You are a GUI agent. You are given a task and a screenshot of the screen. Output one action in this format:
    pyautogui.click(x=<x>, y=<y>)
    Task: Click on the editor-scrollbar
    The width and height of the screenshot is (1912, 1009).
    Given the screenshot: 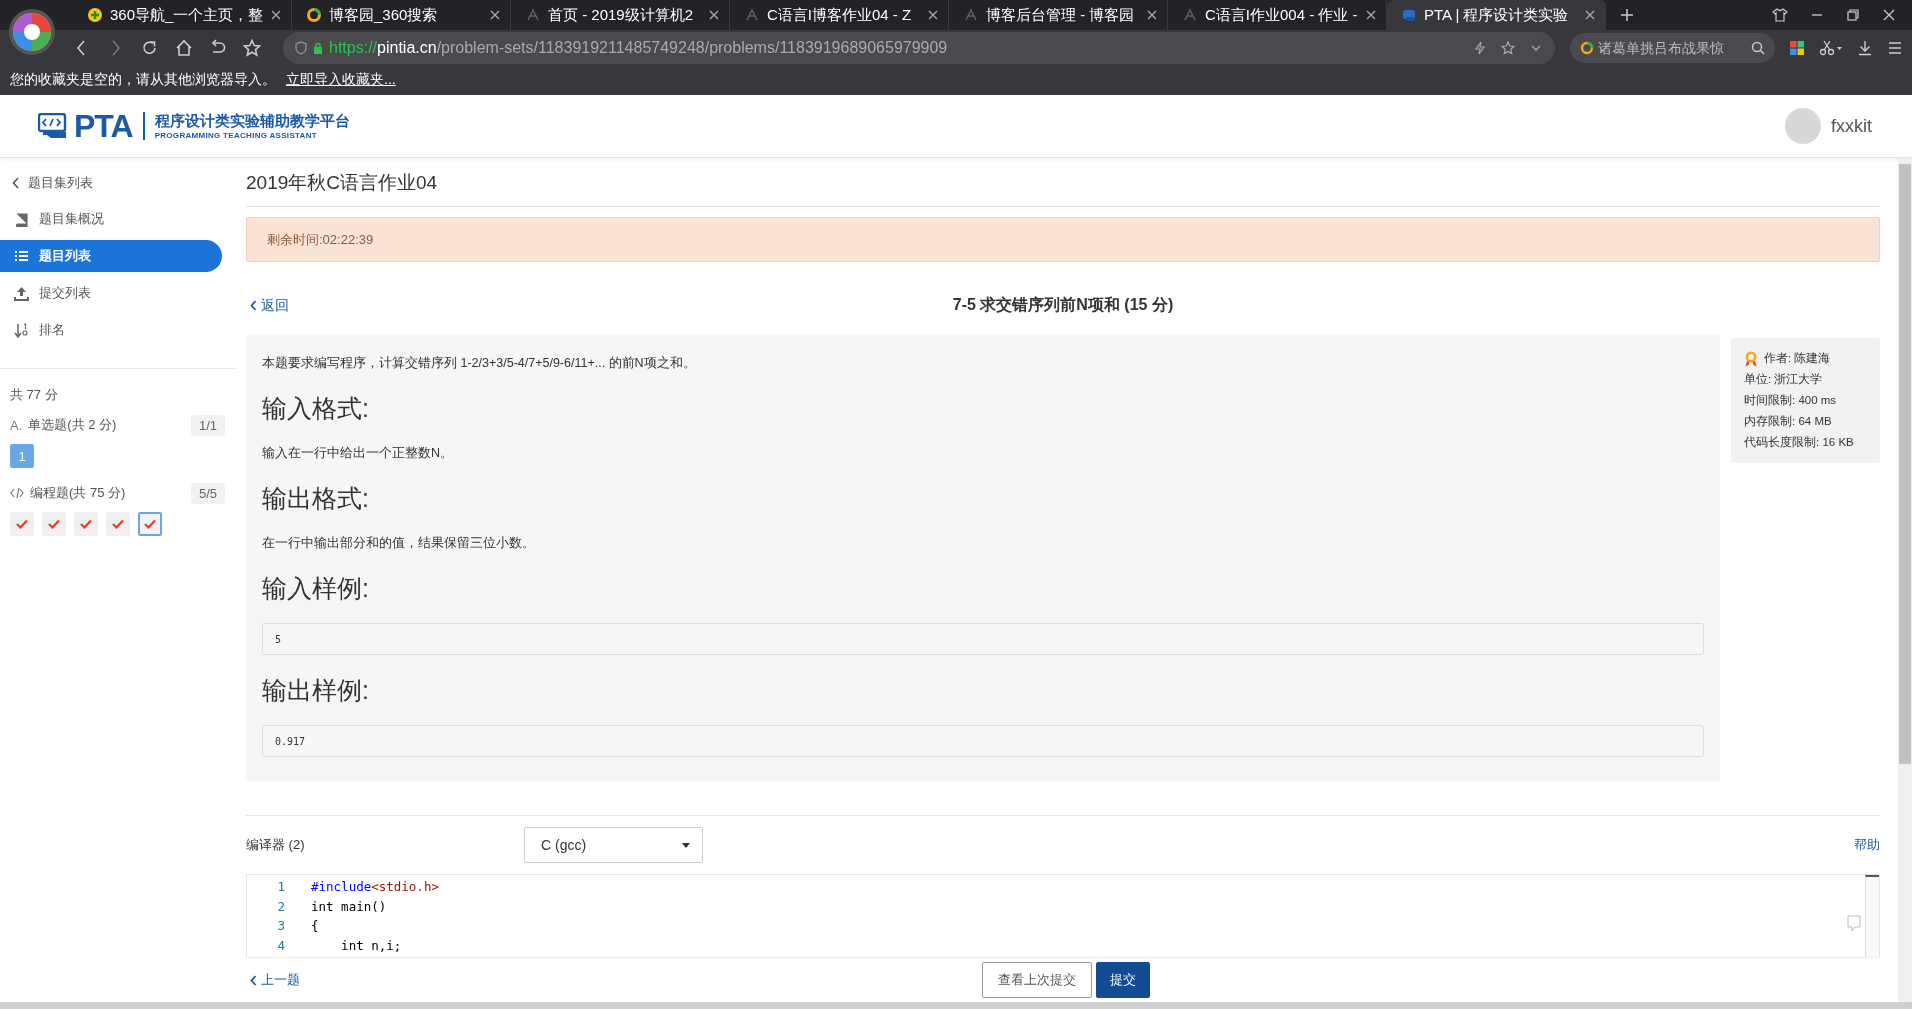 What is the action you would take?
    pyautogui.click(x=1872, y=916)
    